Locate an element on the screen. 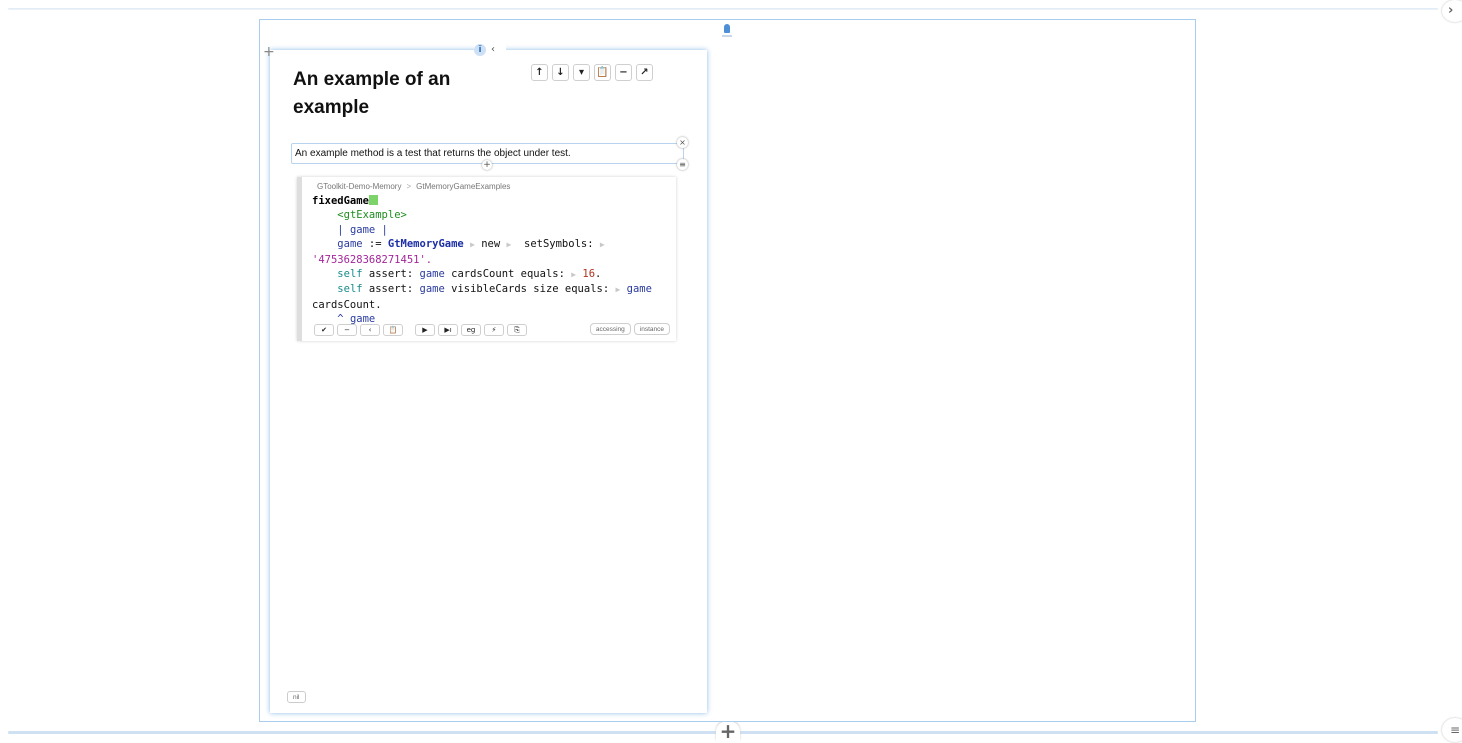 Image resolution: width=1462 pixels, height=743 pixels. close-icon: › is located at coordinates (1452, 11).